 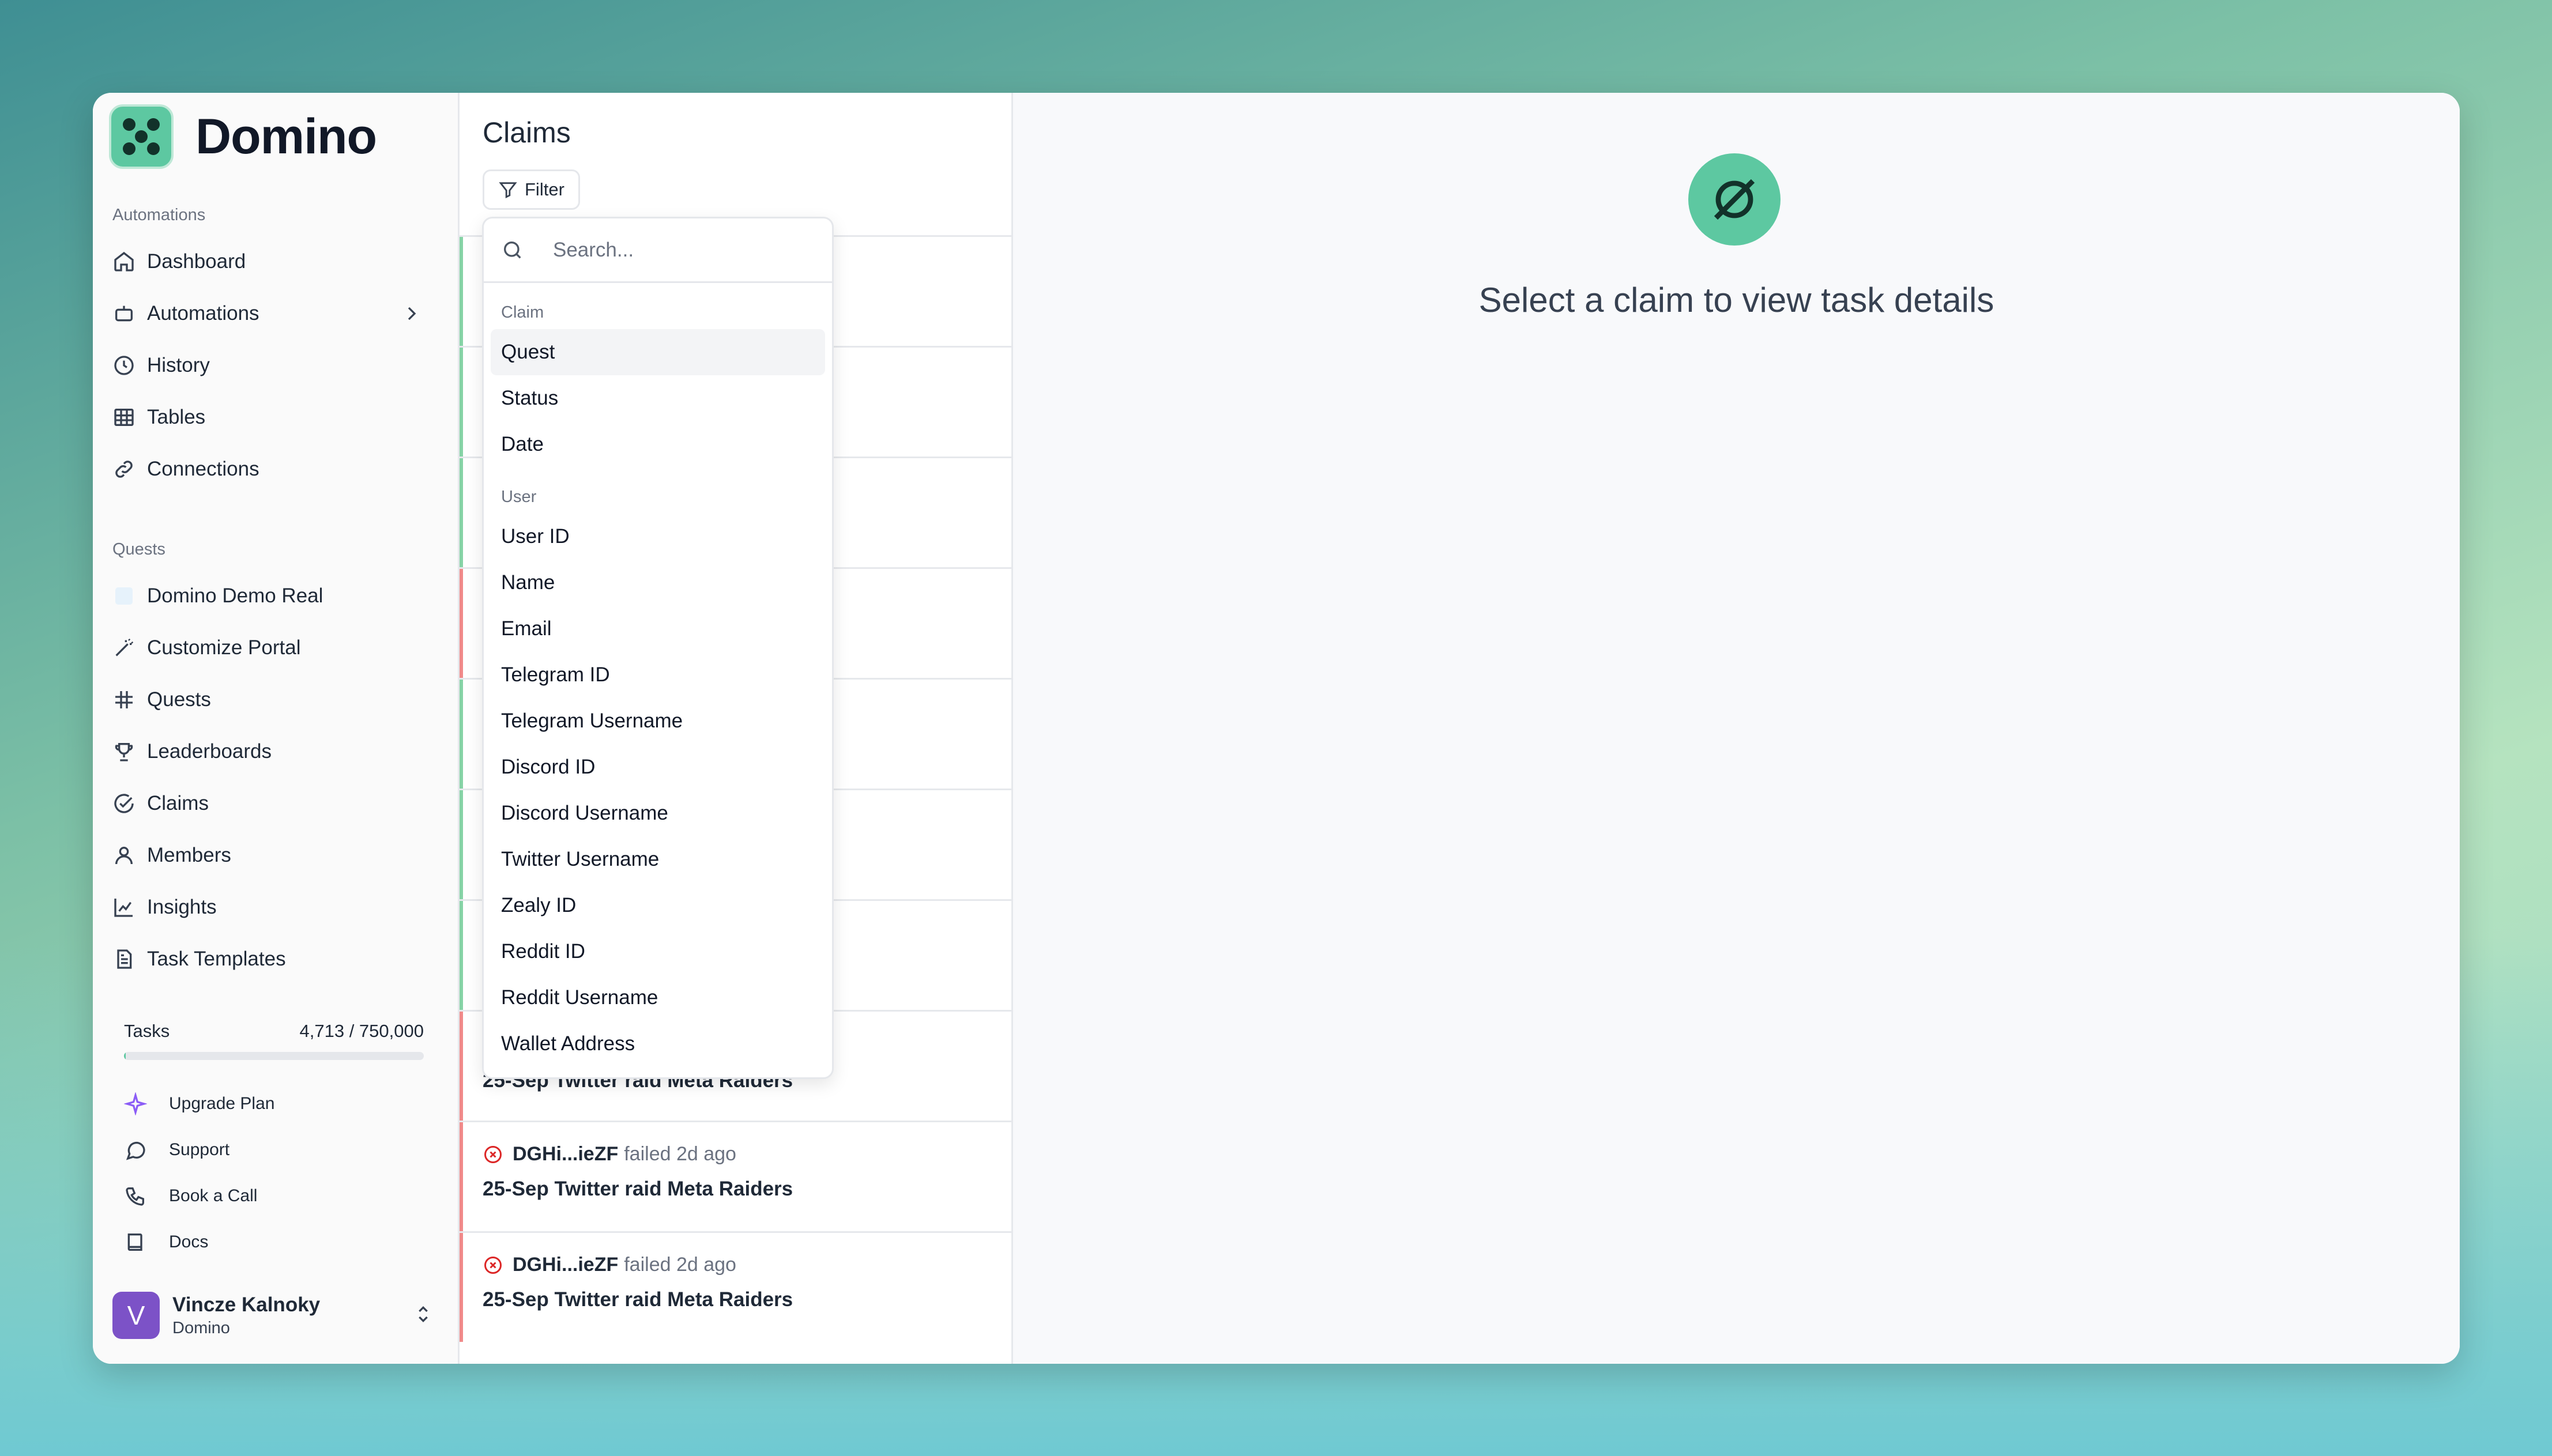 What do you see at coordinates (274, 1040) in the screenshot?
I see `tasks-usage: Tasks 4,713 / 750,000` at bounding box center [274, 1040].